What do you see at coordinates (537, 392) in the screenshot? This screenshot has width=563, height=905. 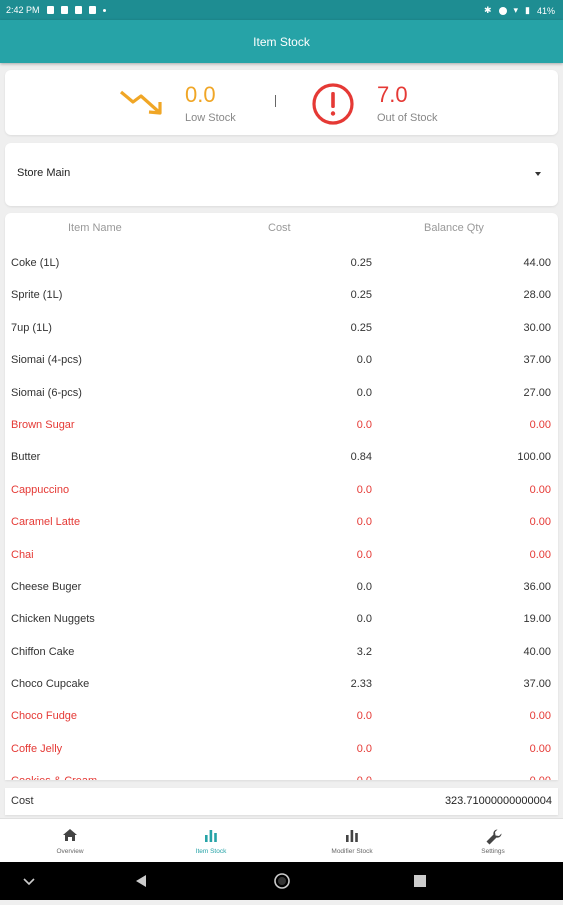 I see `balance-qty-cell: 27.00` at bounding box center [537, 392].